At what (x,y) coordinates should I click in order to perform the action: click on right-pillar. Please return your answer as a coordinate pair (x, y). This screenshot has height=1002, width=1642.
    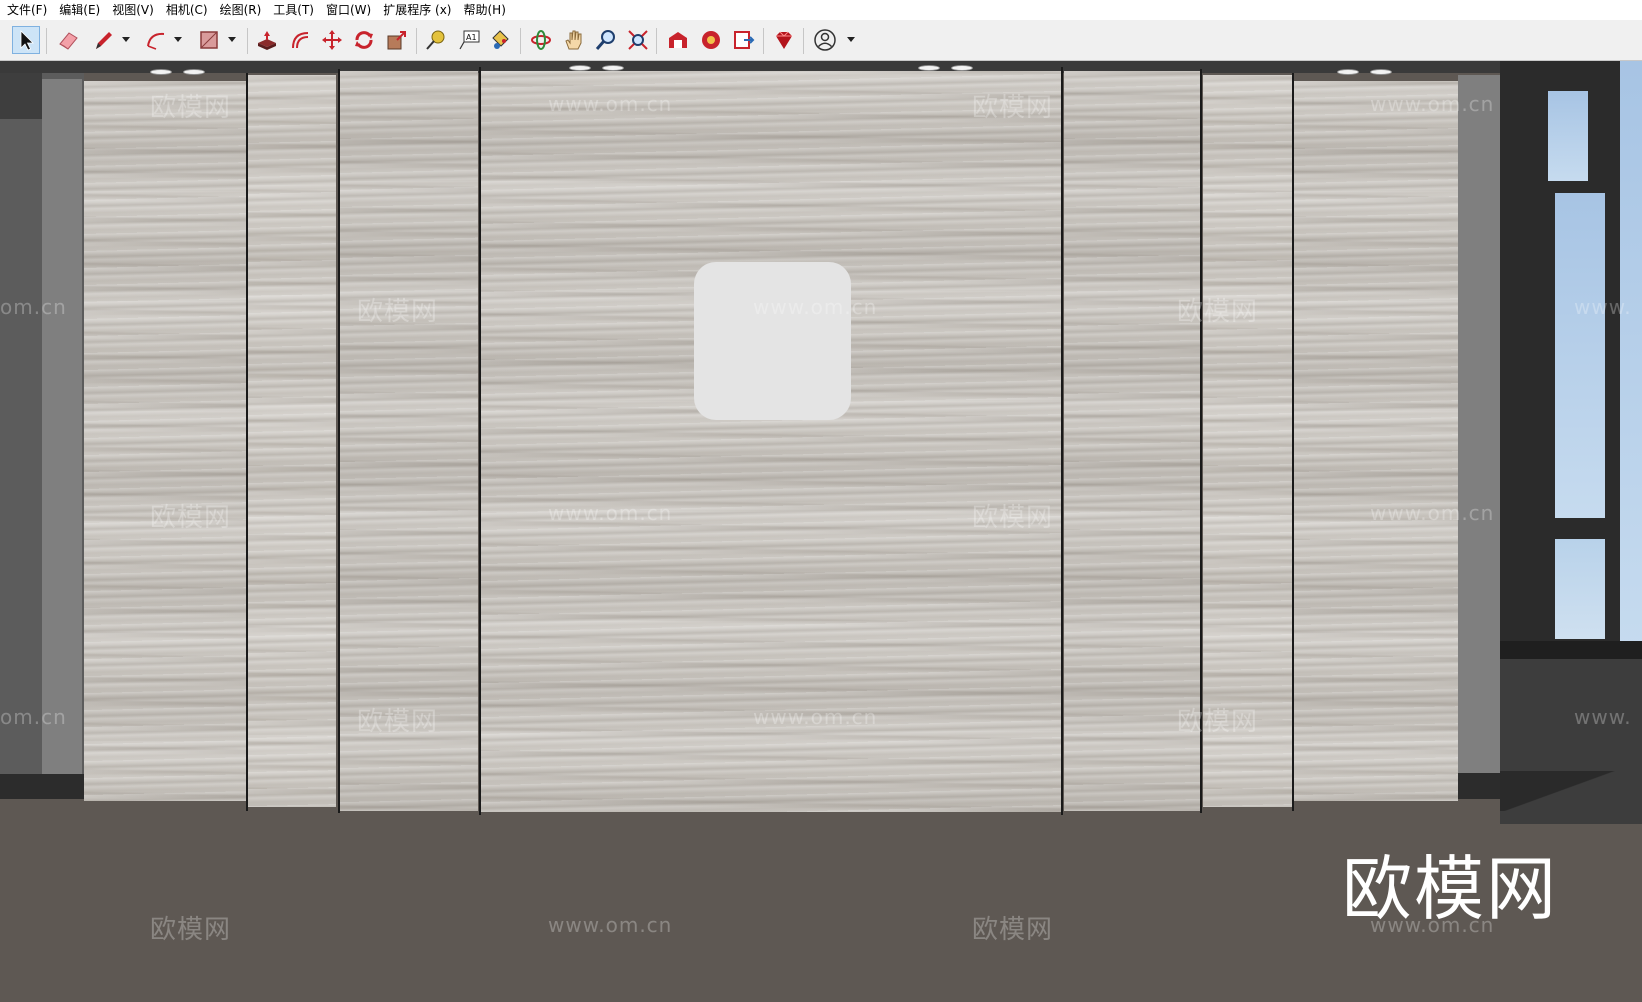
    Looking at the image, I should click on (1479, 435).